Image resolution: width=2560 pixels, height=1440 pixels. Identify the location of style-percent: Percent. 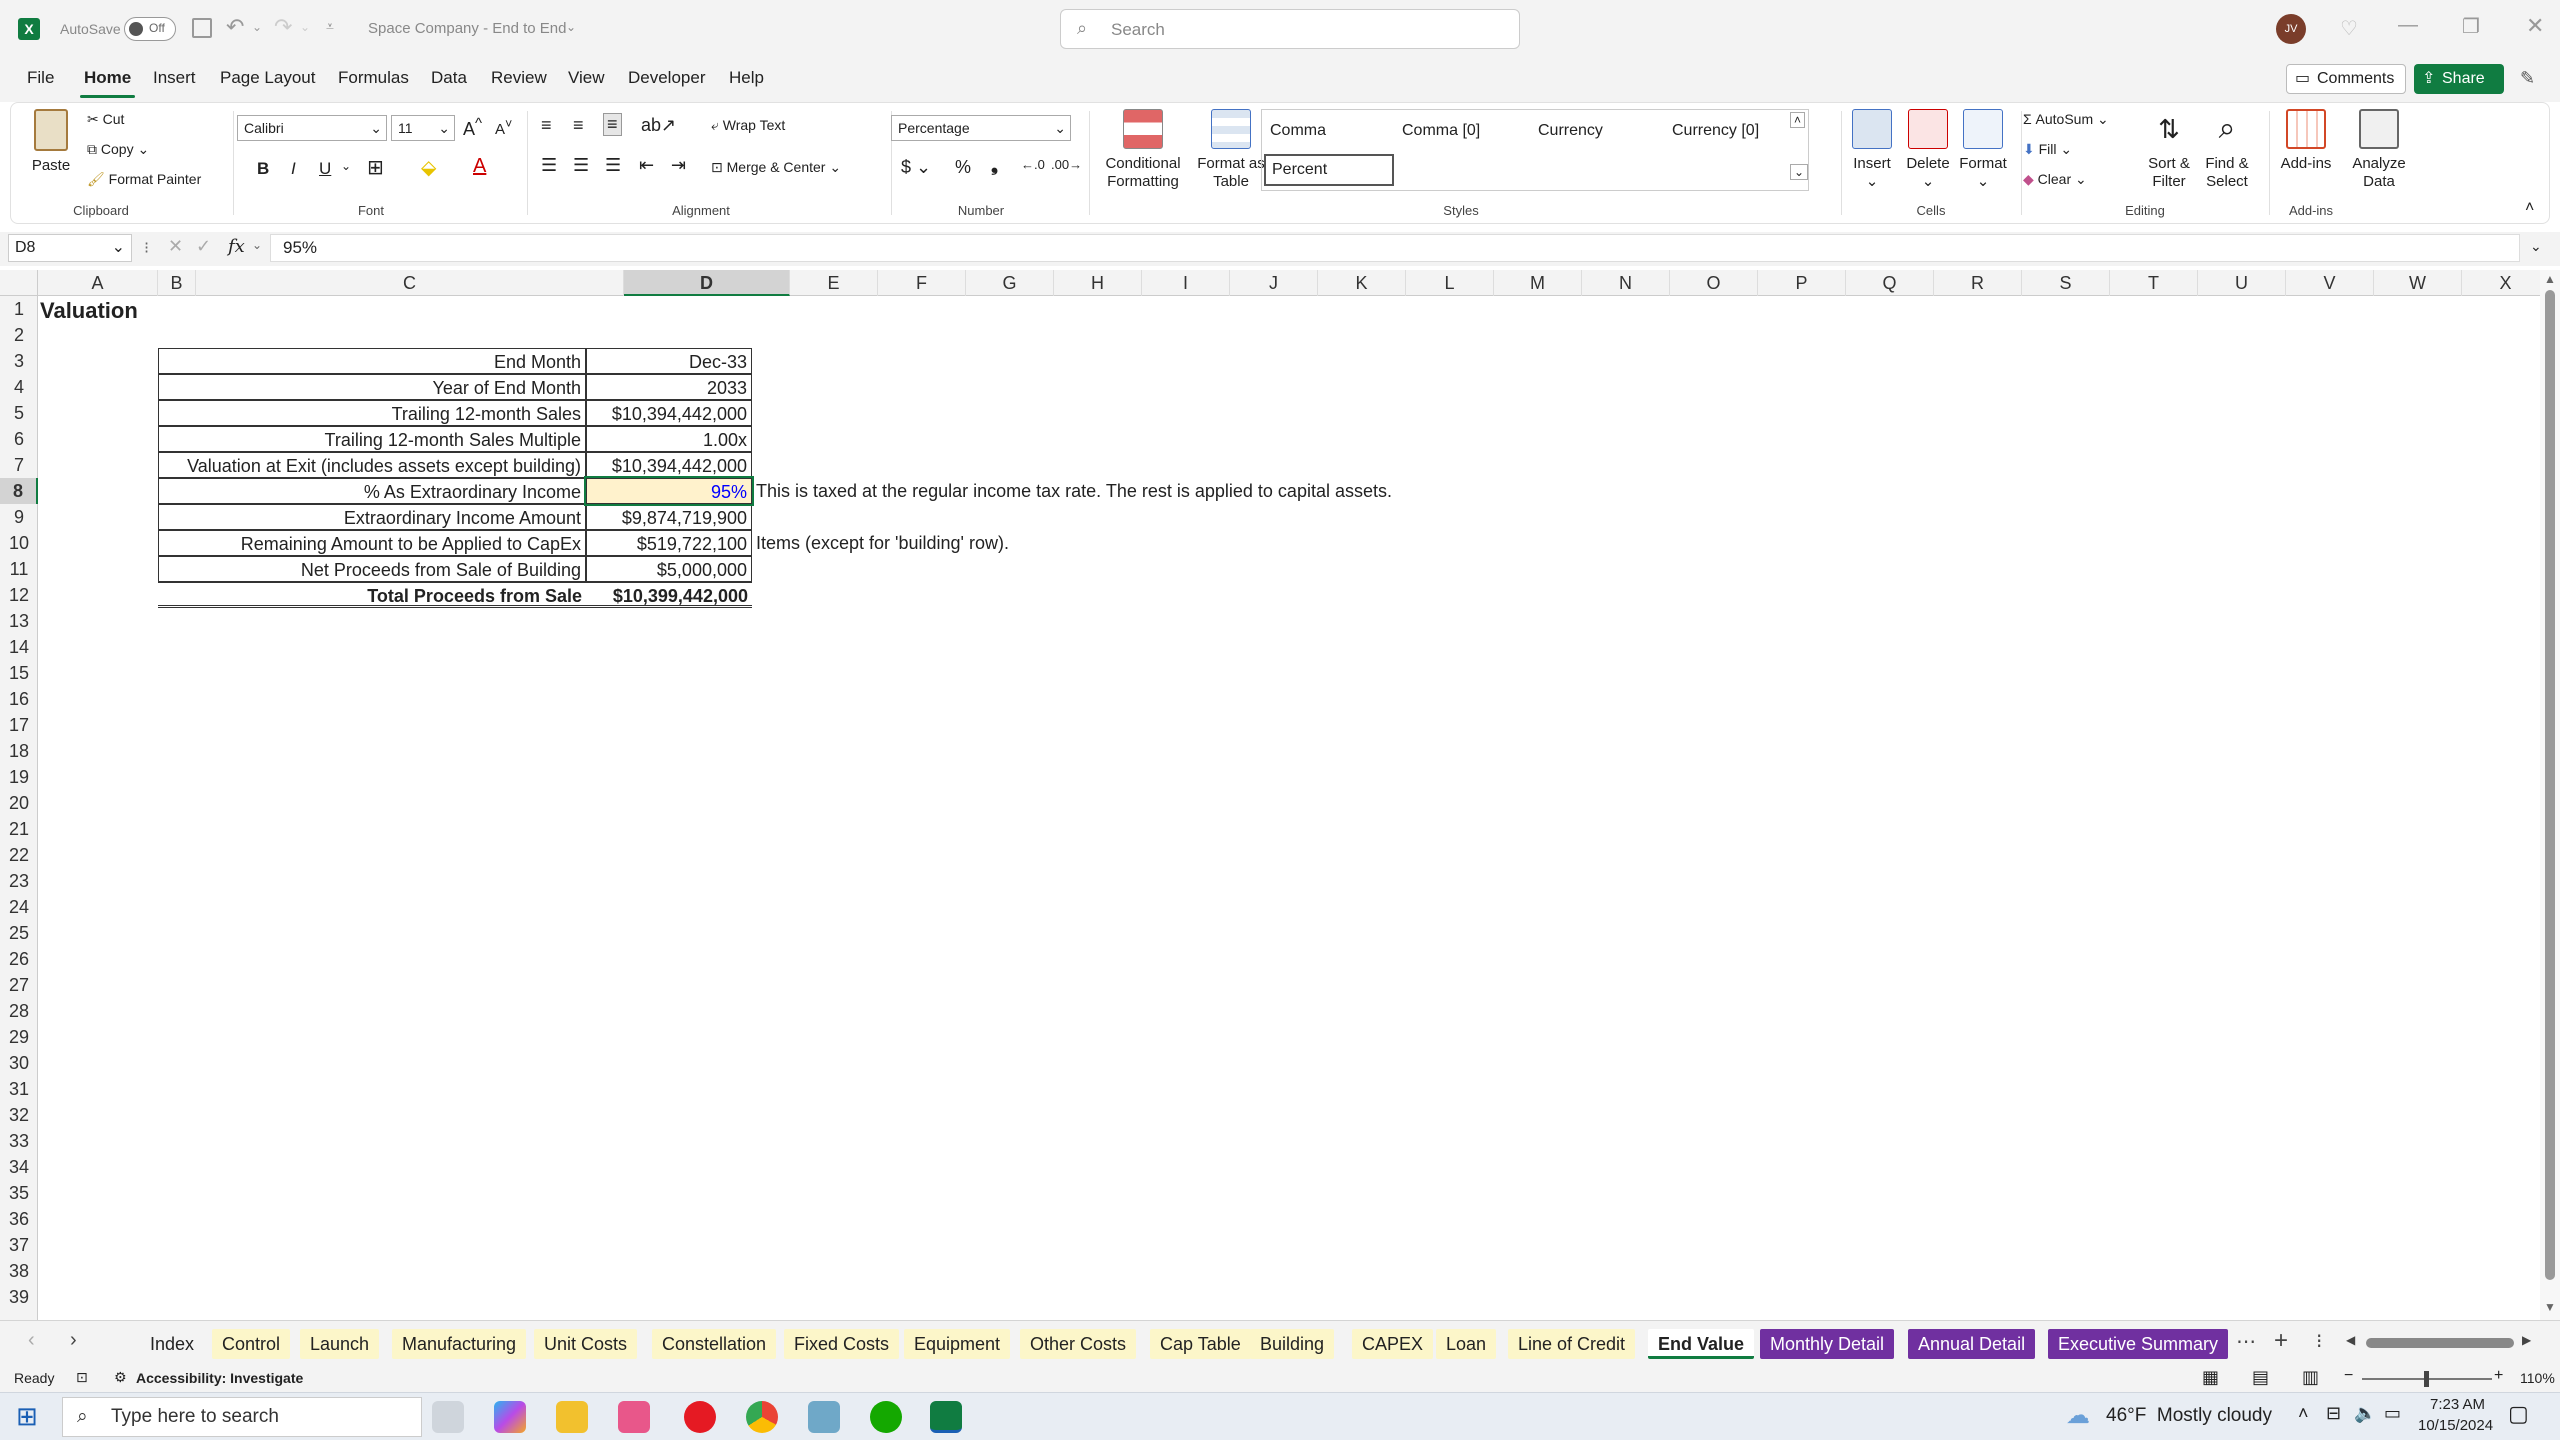
(1329, 170).